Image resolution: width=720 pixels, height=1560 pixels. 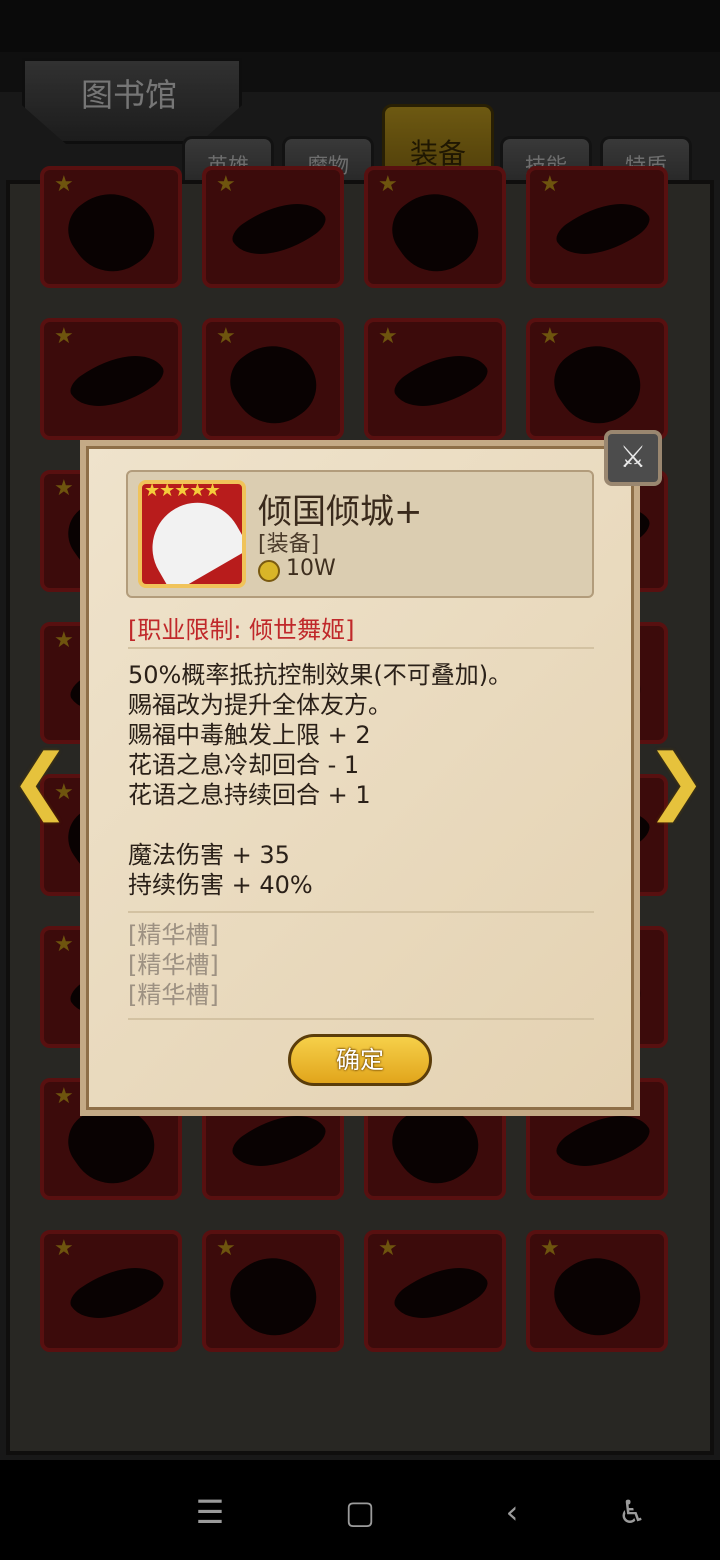 I want to click on stat-line: 魔法伤害 + 35, so click(x=209, y=855).